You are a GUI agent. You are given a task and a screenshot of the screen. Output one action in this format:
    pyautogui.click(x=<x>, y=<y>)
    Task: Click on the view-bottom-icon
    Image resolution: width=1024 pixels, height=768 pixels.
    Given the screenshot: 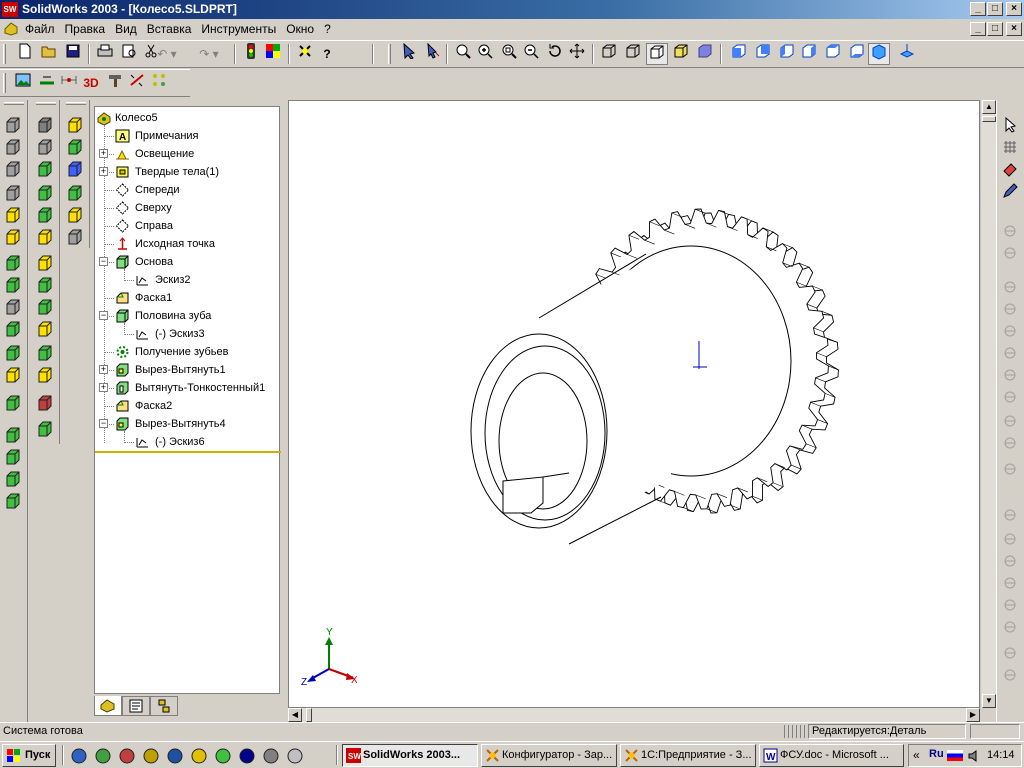 What is the action you would take?
    pyautogui.click(x=857, y=54)
    